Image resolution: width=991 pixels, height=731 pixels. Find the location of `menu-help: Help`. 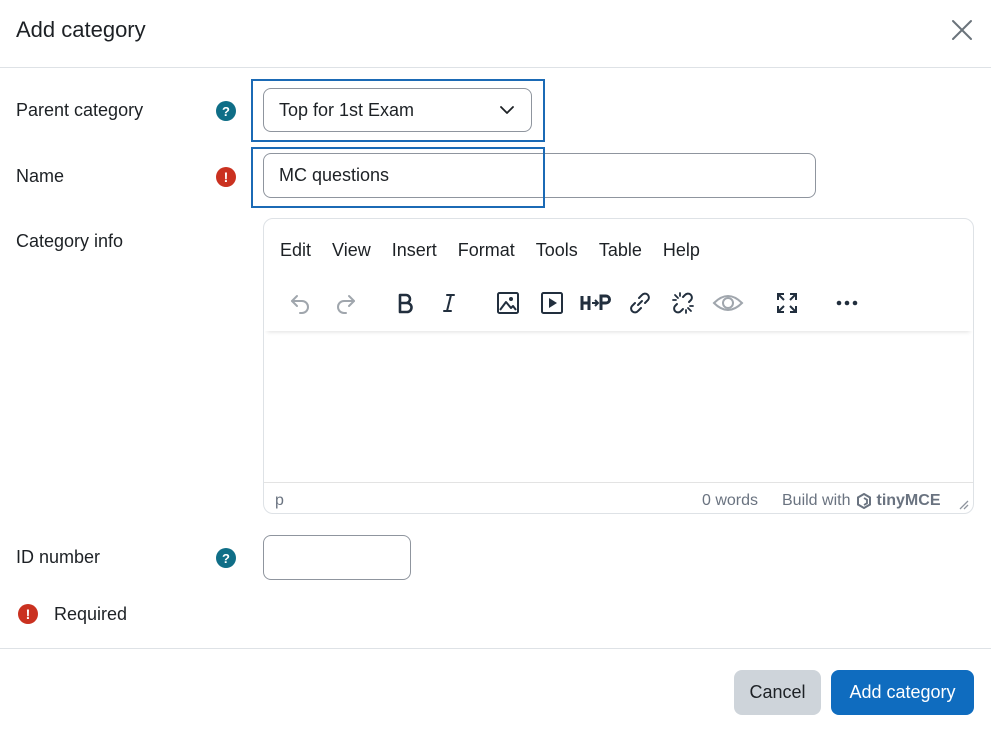

menu-help: Help is located at coordinates (681, 250).